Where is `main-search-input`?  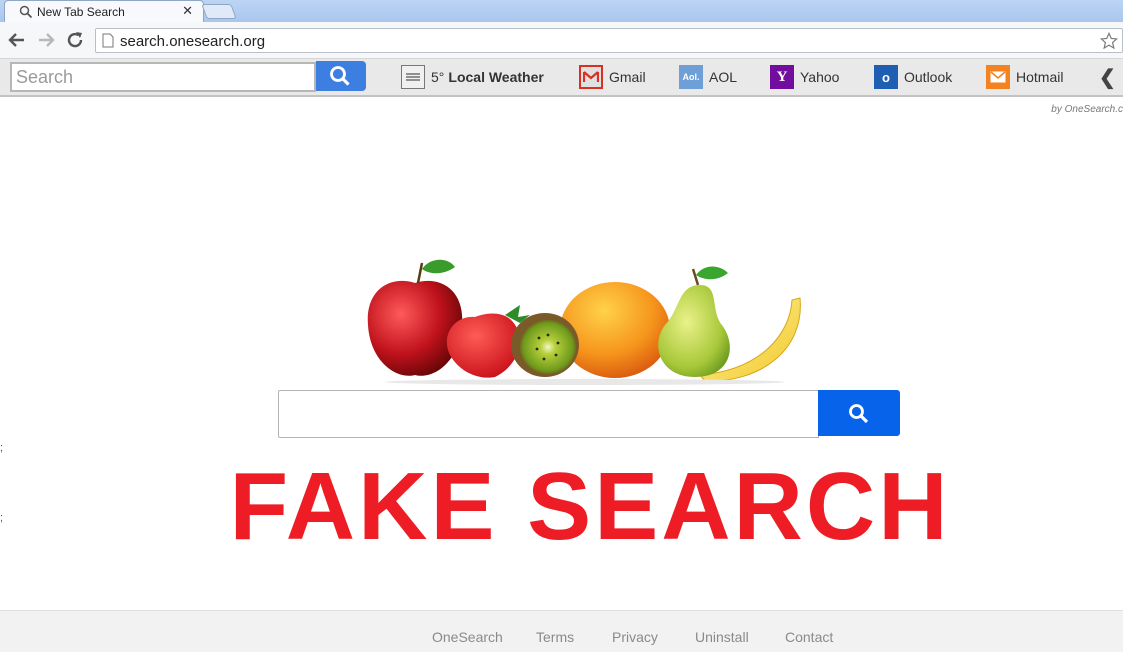 main-search-input is located at coordinates (548, 414).